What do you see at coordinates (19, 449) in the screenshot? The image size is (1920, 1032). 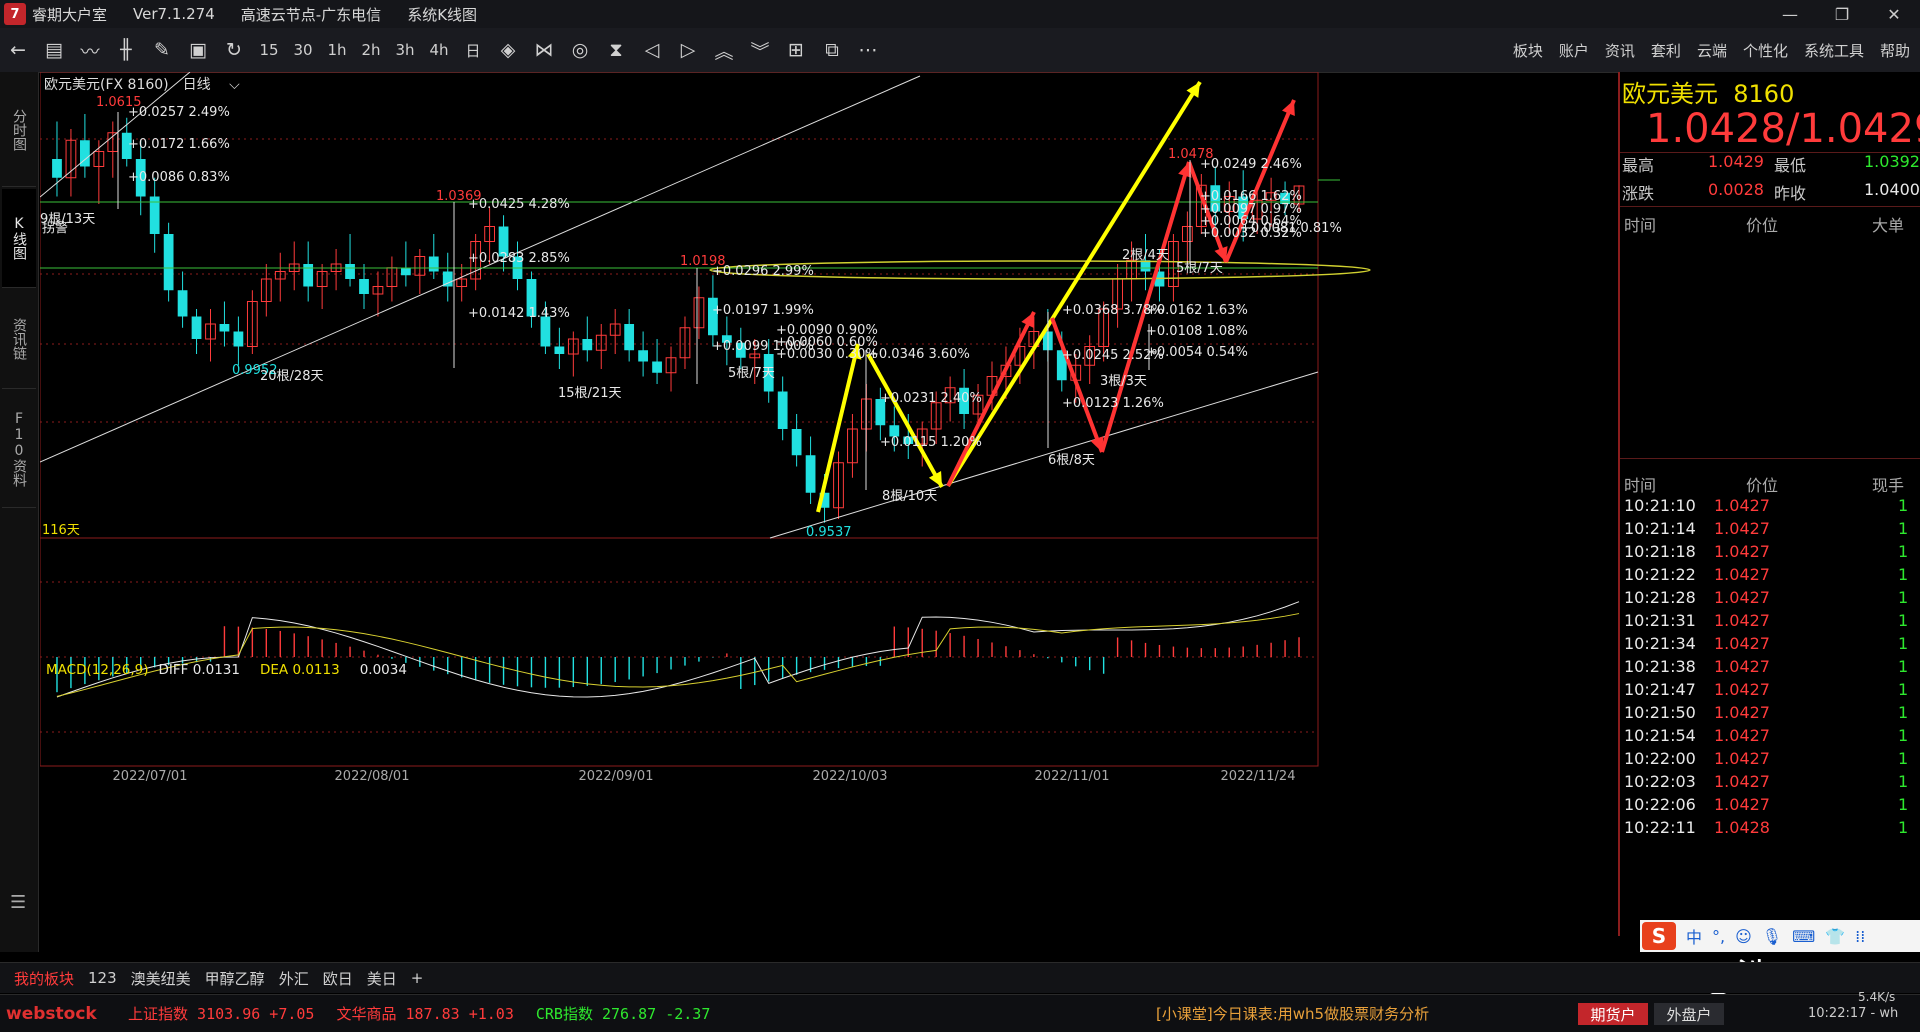 I see `tab-f10: F10资料` at bounding box center [19, 449].